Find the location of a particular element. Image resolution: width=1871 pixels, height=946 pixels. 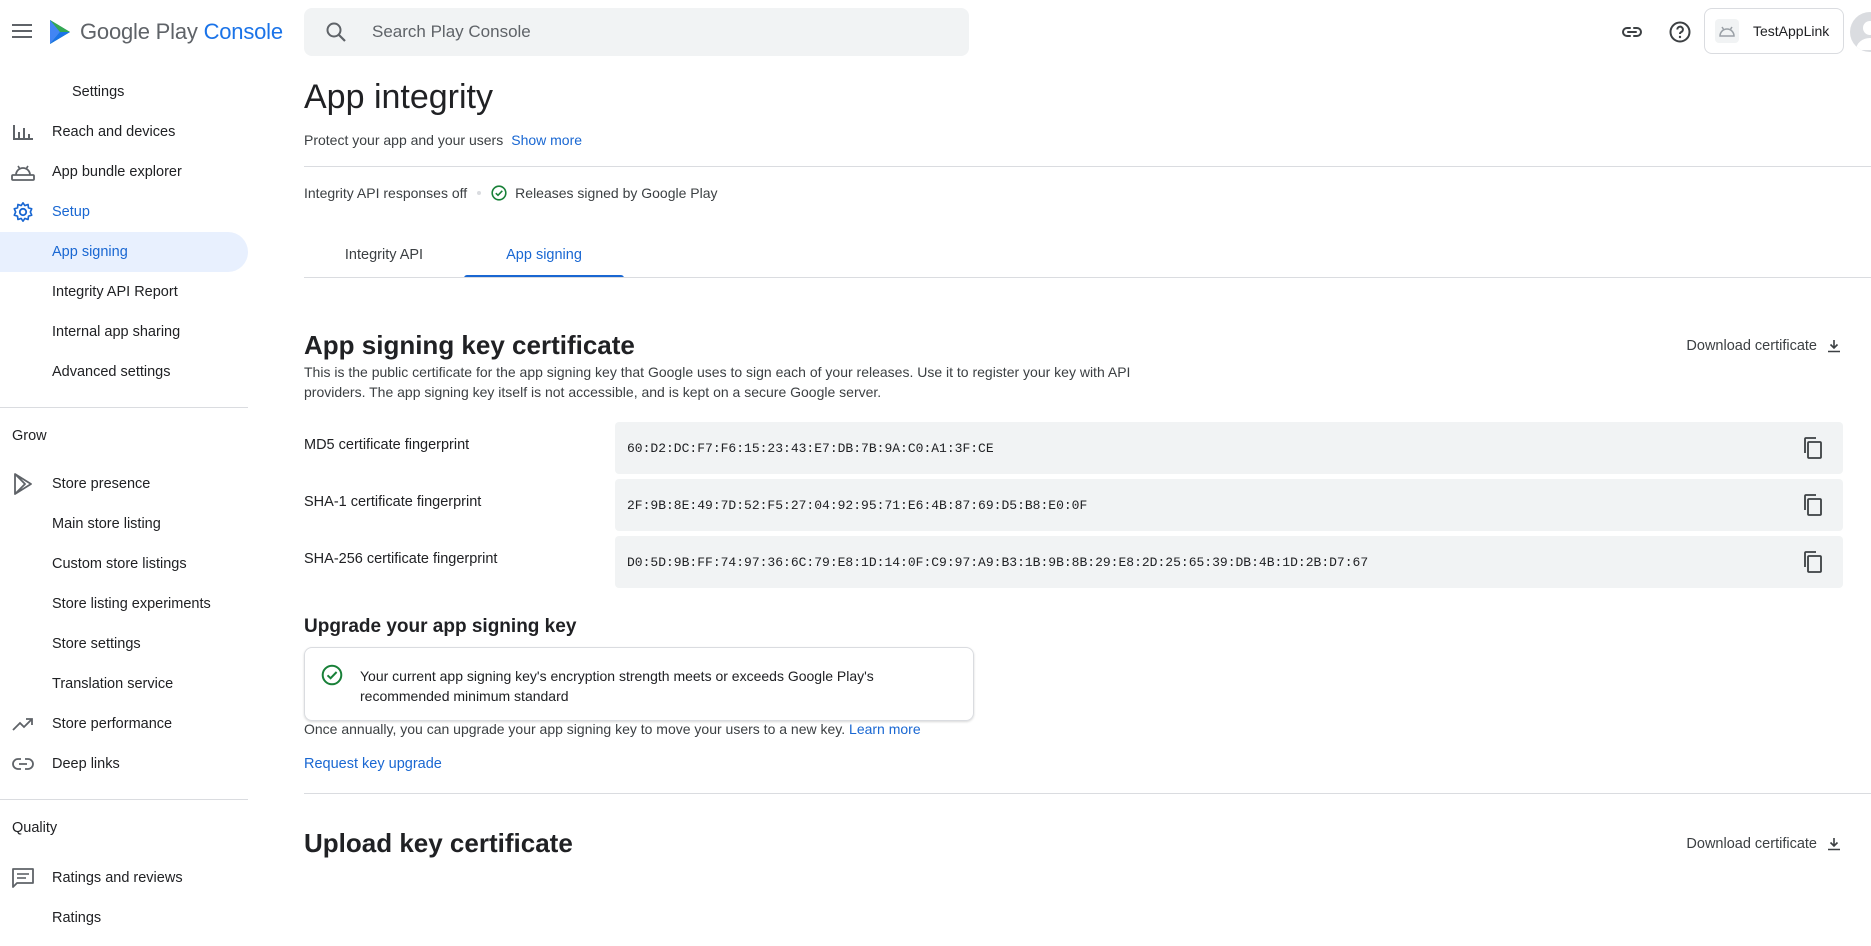

sidebar-item-internal-app-sharing: Internal app sharing is located at coordinates (124, 332).